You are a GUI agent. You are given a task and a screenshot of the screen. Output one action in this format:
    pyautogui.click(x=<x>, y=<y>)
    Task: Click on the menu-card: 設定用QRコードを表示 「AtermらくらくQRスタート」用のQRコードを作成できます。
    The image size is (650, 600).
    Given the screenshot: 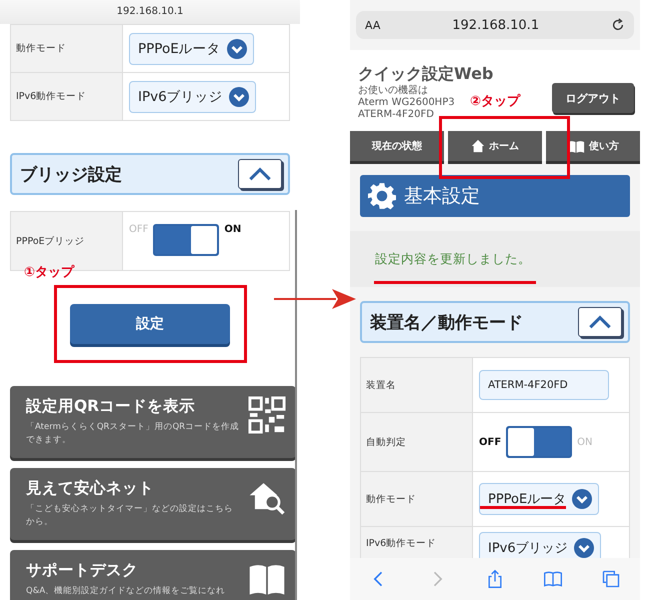 What is the action you would take?
    pyautogui.click(x=153, y=422)
    